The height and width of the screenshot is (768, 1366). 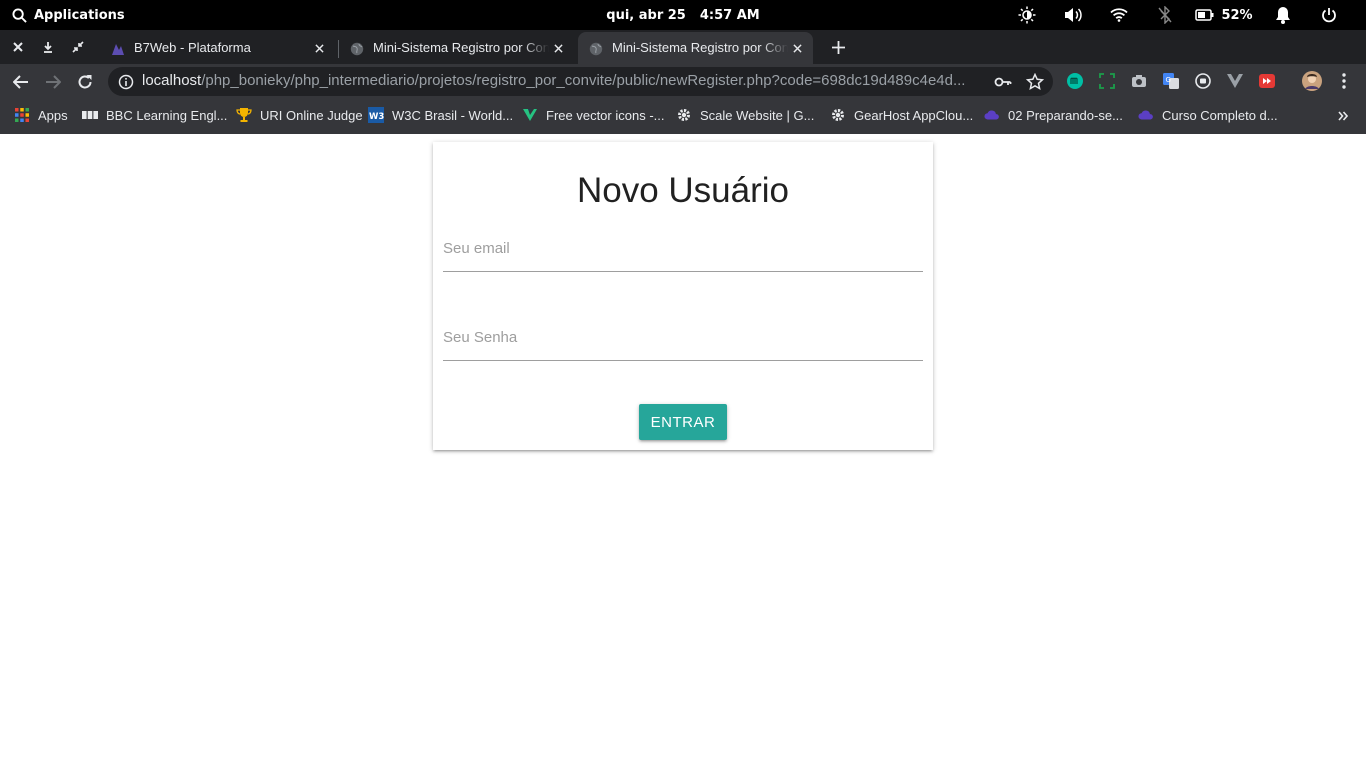 What do you see at coordinates (1204, 15) in the screenshot?
I see `battery-icon` at bounding box center [1204, 15].